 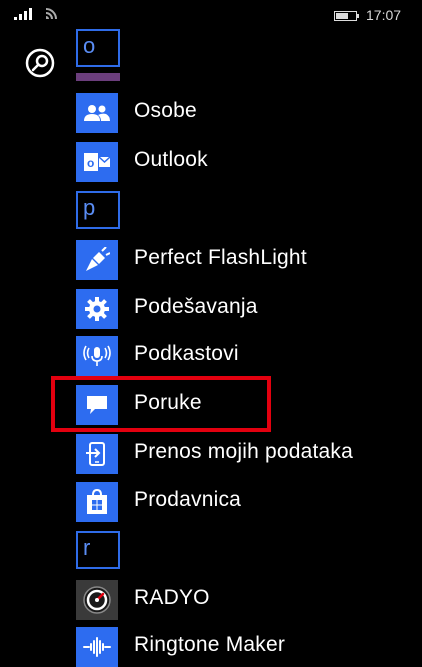 I want to click on signal-icon, so click(x=23, y=14).